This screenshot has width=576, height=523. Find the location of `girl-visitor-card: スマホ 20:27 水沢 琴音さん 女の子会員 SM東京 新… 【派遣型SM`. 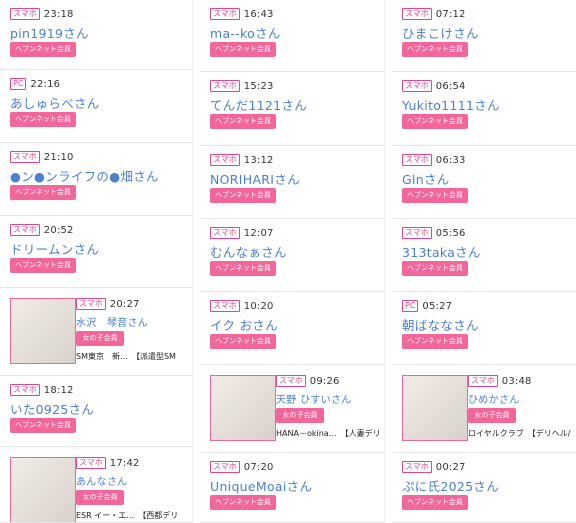

girl-visitor-card: スマホ 20:27 水沢 琴音さん 女の子会員 SM東京 新… 【派遣型SM is located at coordinates (96, 332).